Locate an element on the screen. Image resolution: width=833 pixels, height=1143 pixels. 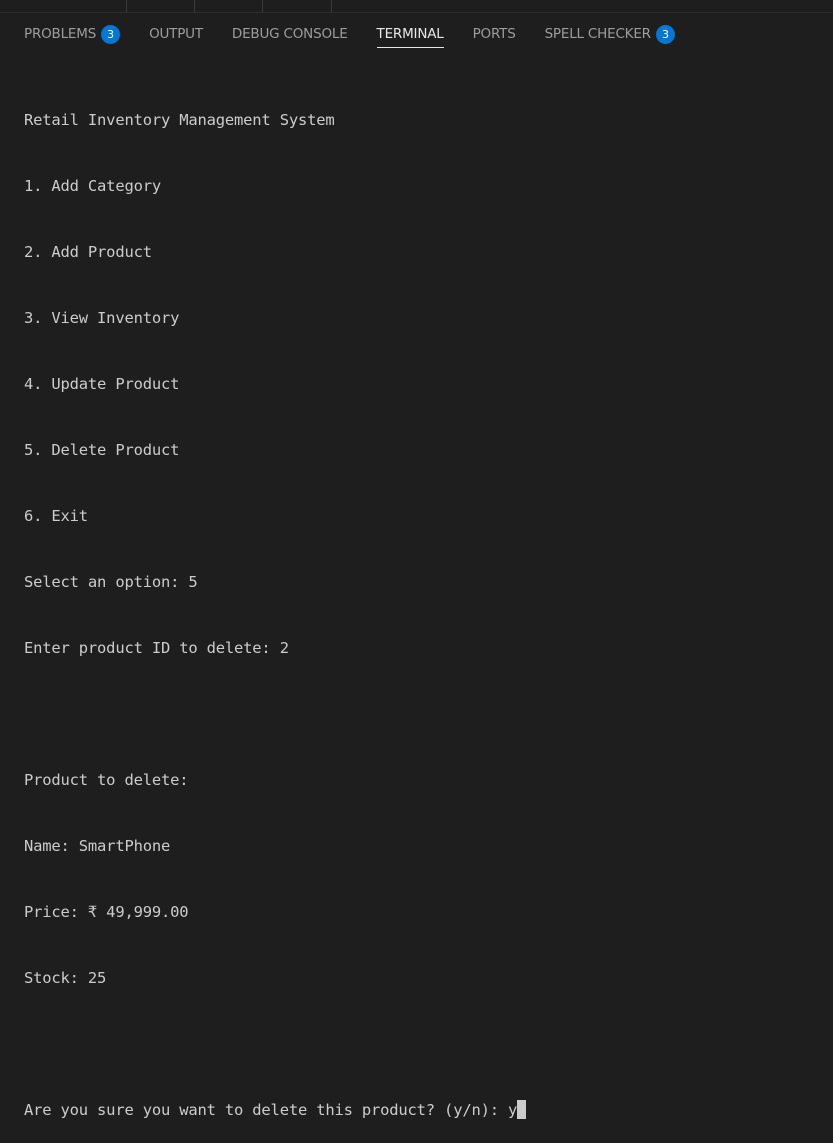
terminal-line: Enter product ID to delete: 2 is located at coordinates (156, 648).